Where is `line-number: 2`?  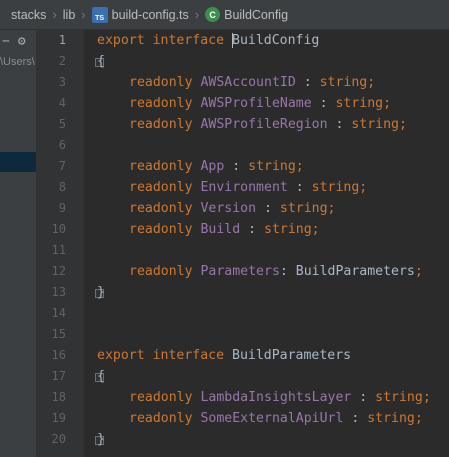 line-number: 2 is located at coordinates (62, 61).